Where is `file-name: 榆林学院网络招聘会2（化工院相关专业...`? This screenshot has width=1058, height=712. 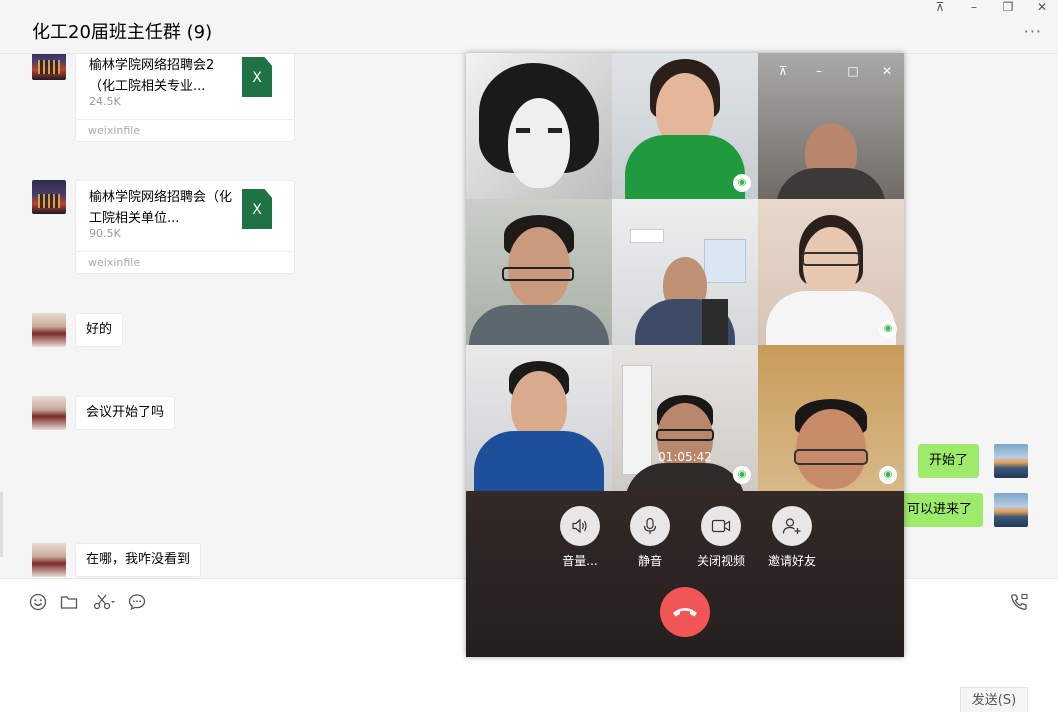 file-name: 榆林学院网络招聘会2（化工院相关专业... is located at coordinates (152, 76).